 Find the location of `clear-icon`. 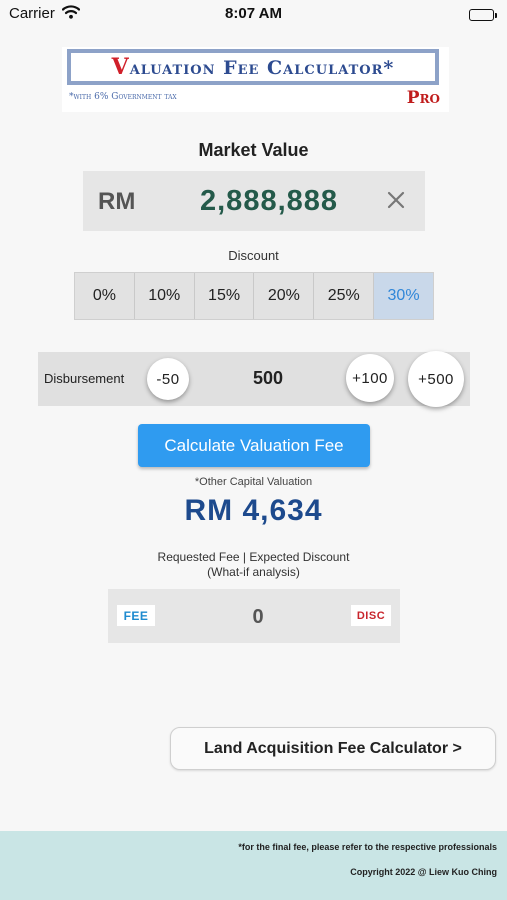

clear-icon is located at coordinates (396, 200).